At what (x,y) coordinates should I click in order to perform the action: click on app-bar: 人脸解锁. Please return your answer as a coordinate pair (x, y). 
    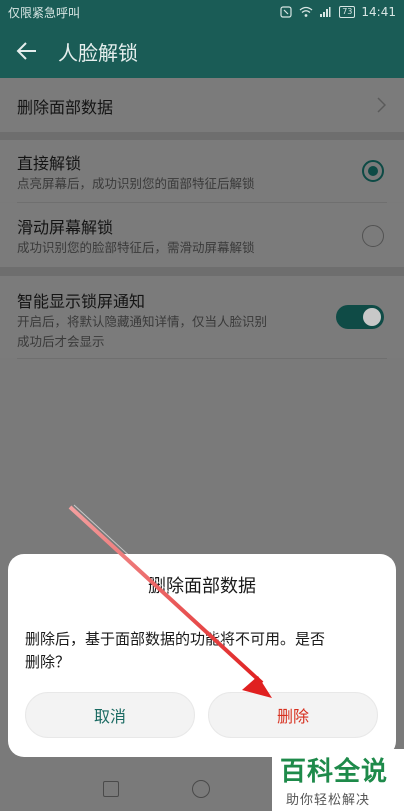
    Looking at the image, I should click on (202, 51).